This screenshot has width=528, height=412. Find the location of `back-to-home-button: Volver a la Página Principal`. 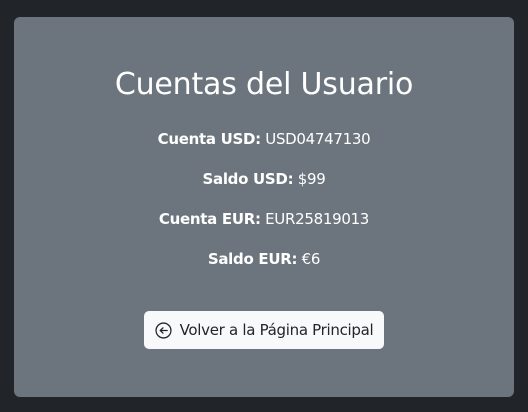

back-to-home-button: Volver a la Página Principal is located at coordinates (264, 330).